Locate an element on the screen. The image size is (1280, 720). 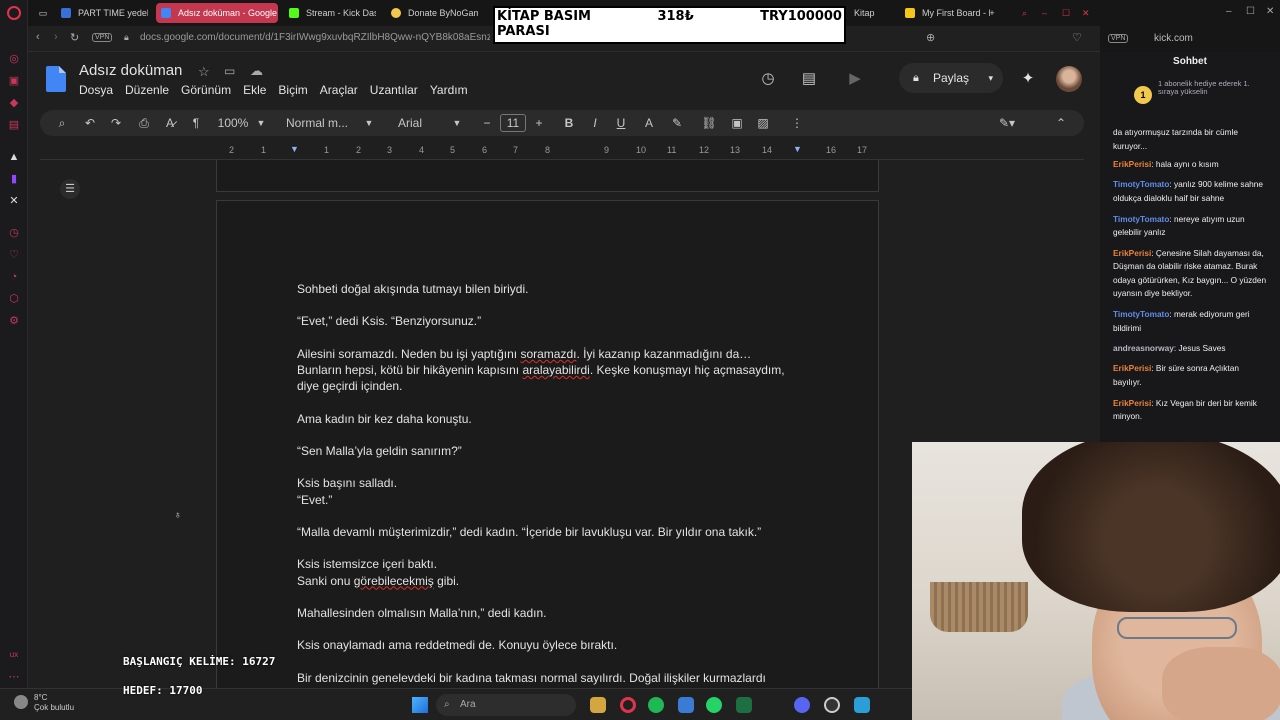
x-icon: ✕ is located at coordinates (14, 201).